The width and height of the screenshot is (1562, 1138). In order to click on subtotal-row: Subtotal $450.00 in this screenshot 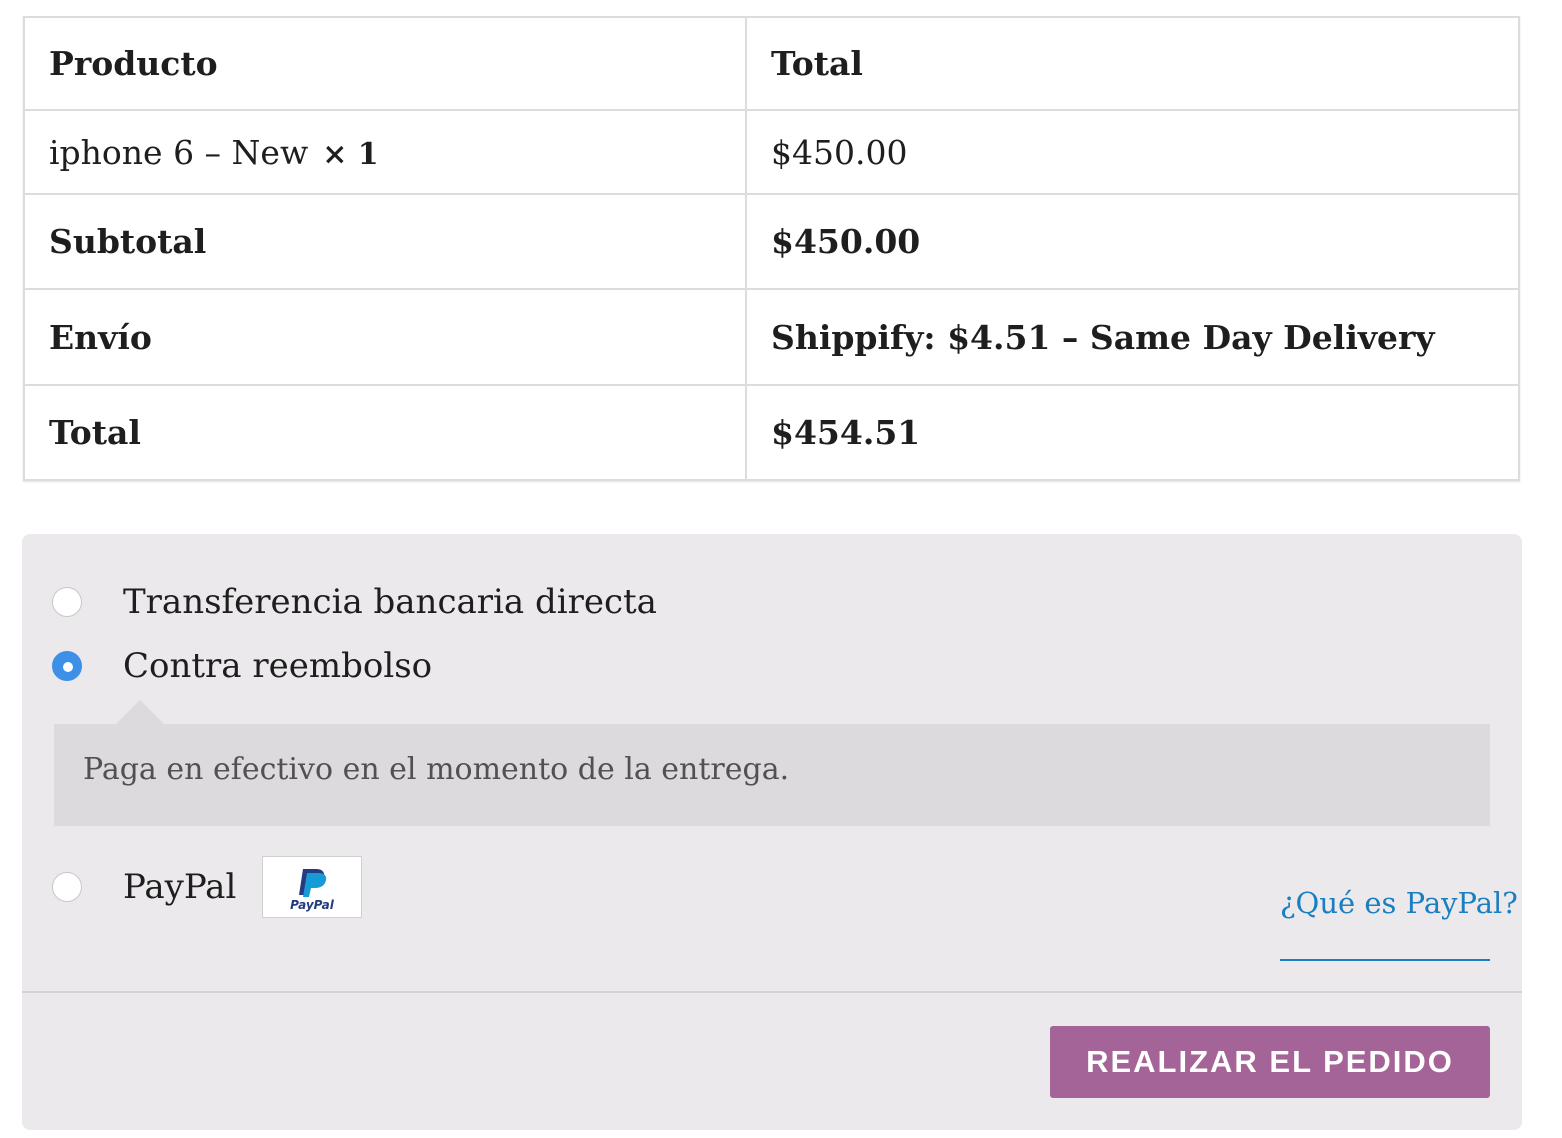, I will do `click(771, 241)`.